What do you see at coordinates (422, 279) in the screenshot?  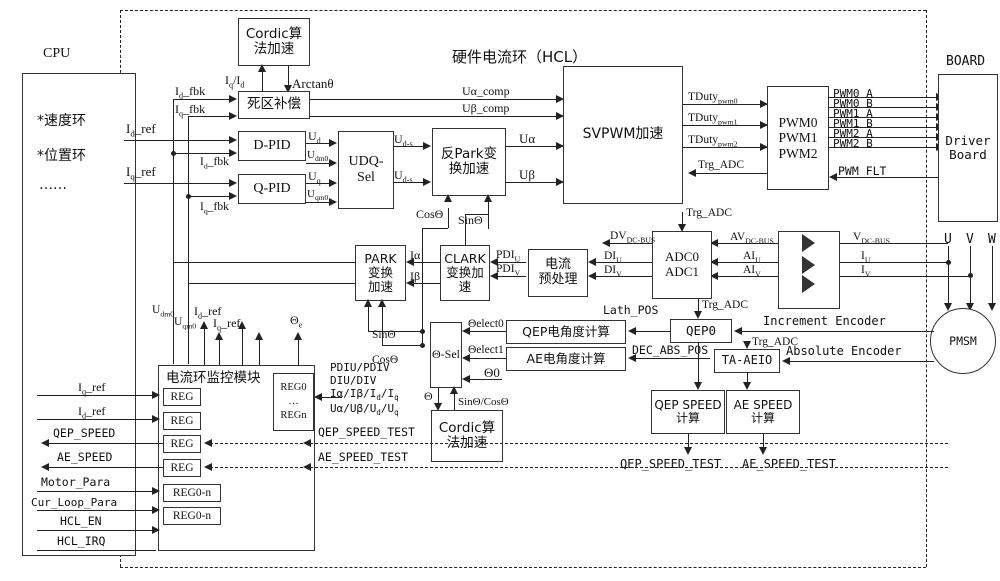 I see `line-sincos-up2` at bounding box center [422, 279].